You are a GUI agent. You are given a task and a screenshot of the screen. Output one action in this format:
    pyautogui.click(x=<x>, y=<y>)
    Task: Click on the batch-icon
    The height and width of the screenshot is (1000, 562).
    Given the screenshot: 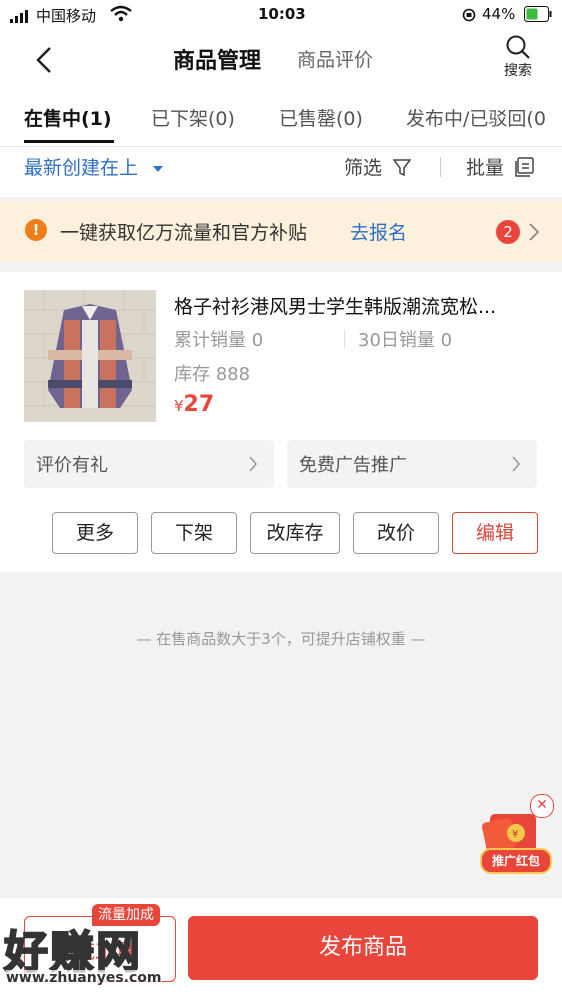 What is the action you would take?
    pyautogui.click(x=524, y=167)
    